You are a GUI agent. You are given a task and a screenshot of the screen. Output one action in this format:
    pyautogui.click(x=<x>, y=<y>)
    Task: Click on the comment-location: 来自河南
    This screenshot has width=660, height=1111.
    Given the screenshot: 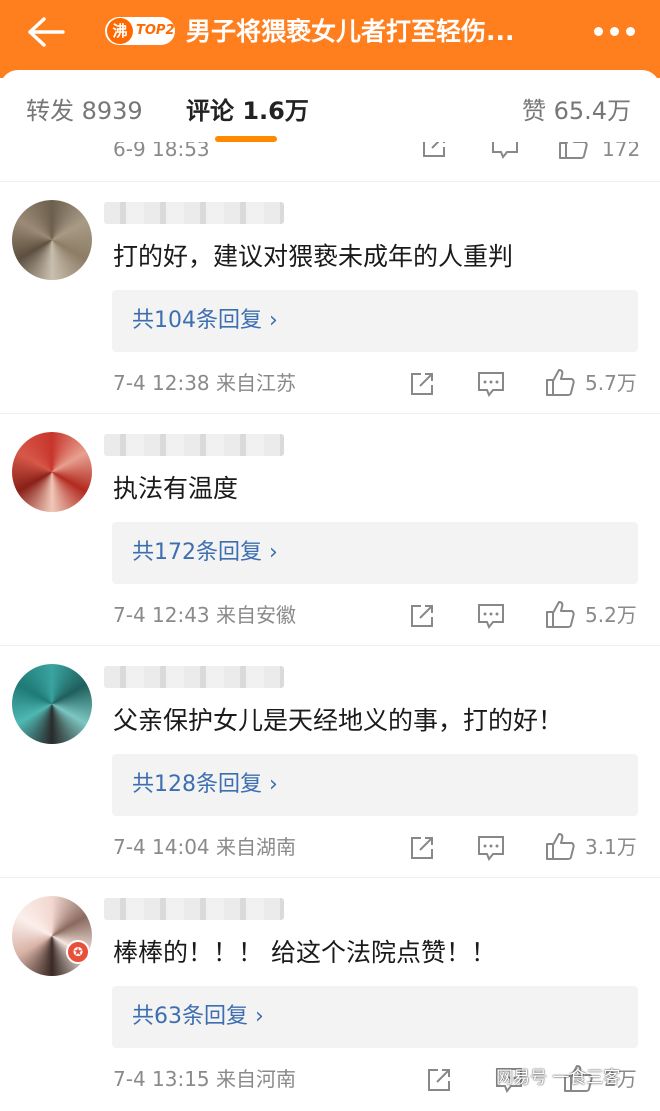 What is the action you would take?
    pyautogui.click(x=256, y=1079)
    